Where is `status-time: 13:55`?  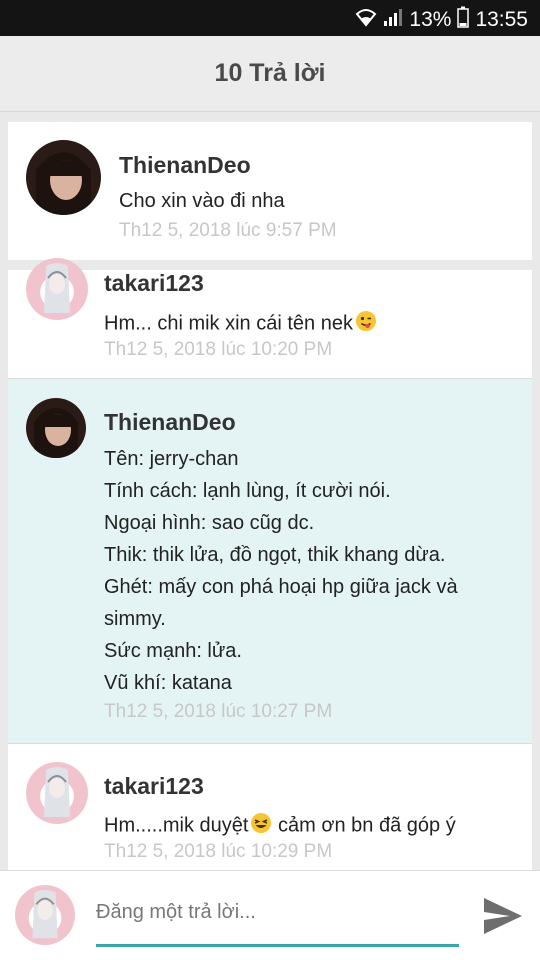
status-time: 13:55 is located at coordinates (501, 19).